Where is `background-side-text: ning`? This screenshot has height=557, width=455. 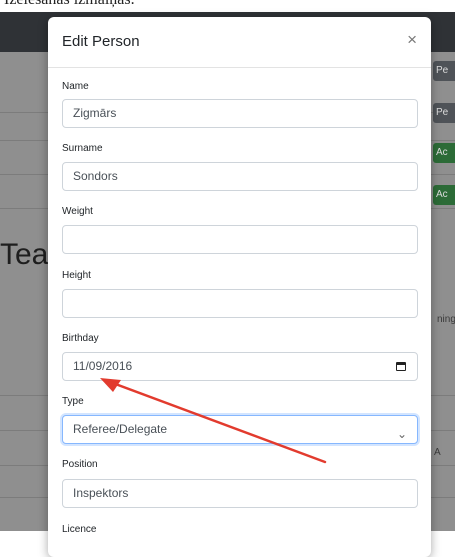 background-side-text: ning is located at coordinates (446, 319).